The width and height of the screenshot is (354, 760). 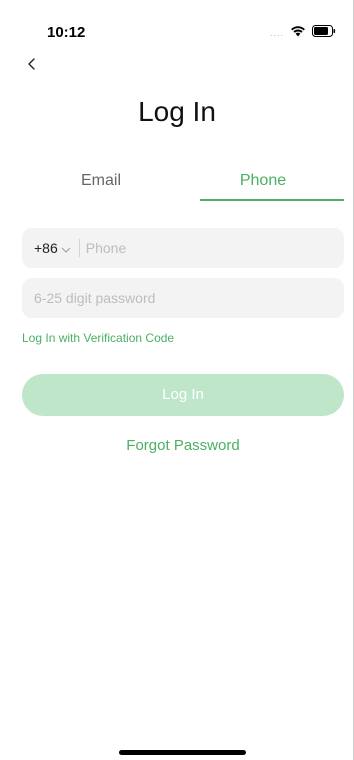 I want to click on password-field, so click(x=183, y=298).